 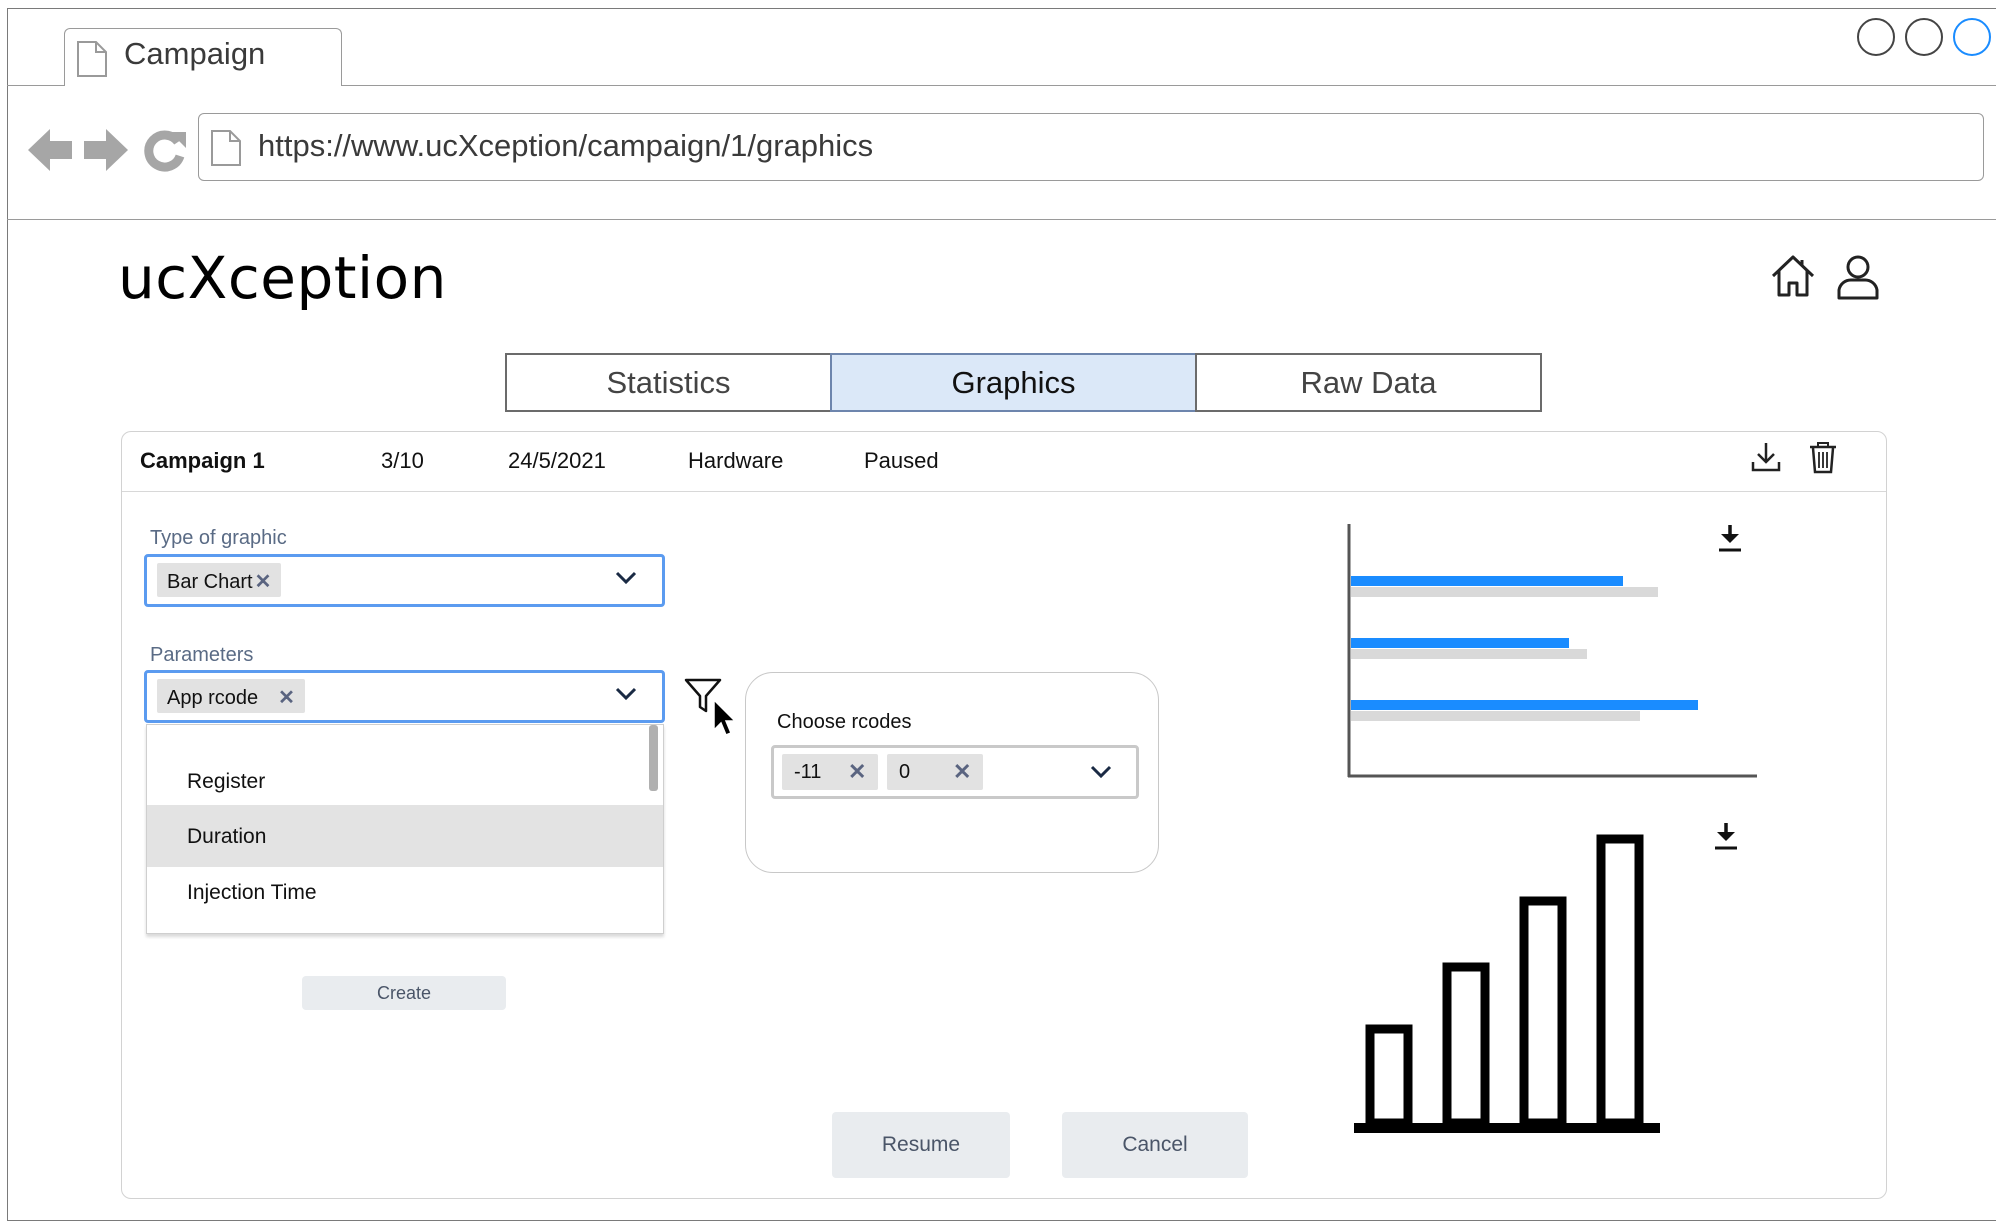 What do you see at coordinates (1155, 1145) in the screenshot?
I see `cancel-button: Cancel` at bounding box center [1155, 1145].